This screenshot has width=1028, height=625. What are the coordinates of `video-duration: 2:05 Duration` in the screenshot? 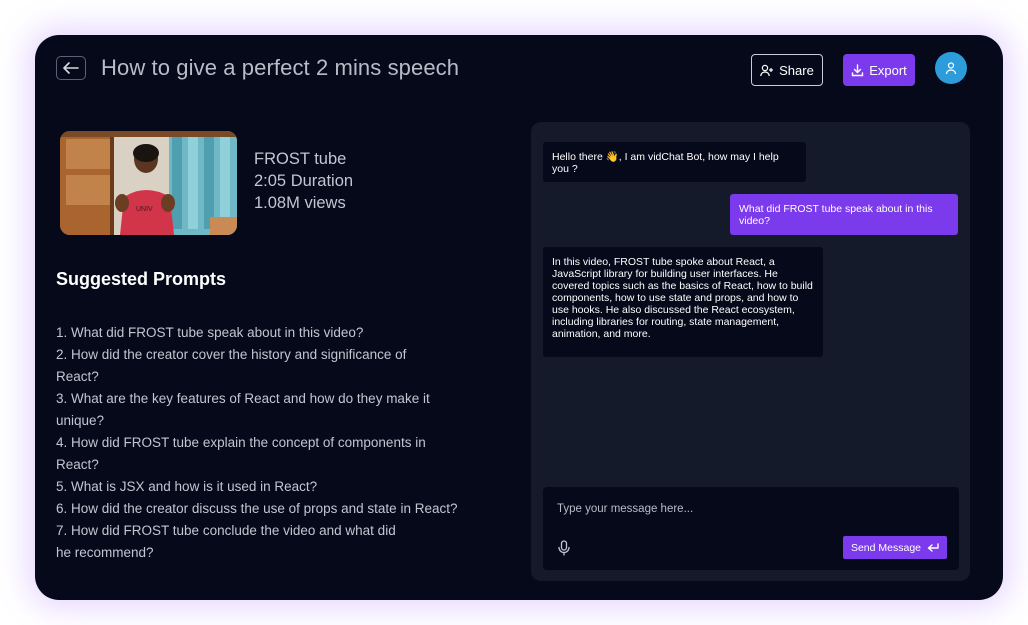 It's located at (304, 181).